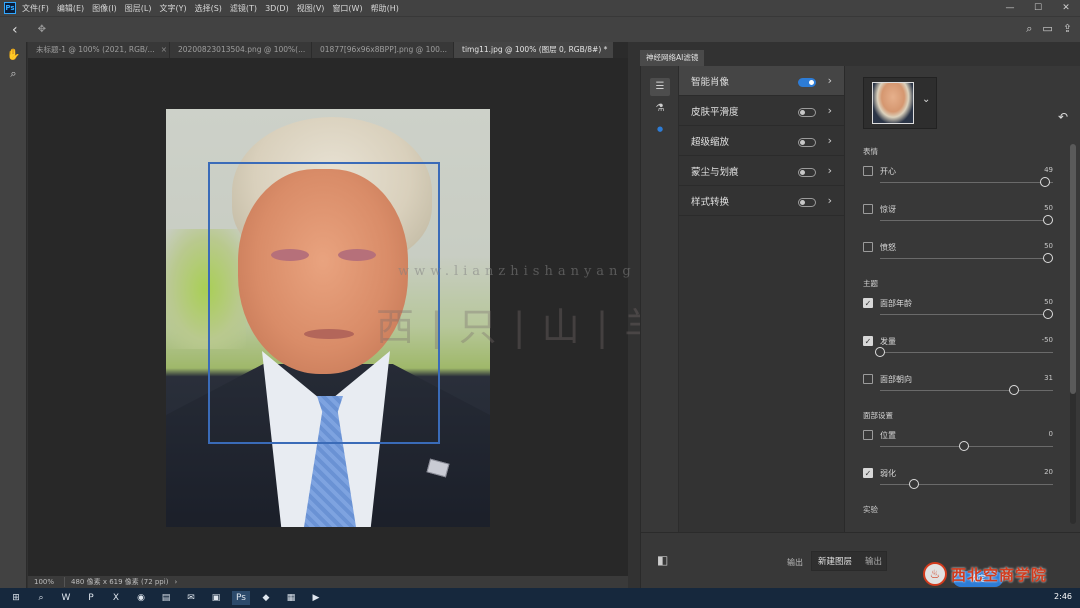  What do you see at coordinates (1047, 29) in the screenshot?
I see `workspace-icon: ▭` at bounding box center [1047, 29].